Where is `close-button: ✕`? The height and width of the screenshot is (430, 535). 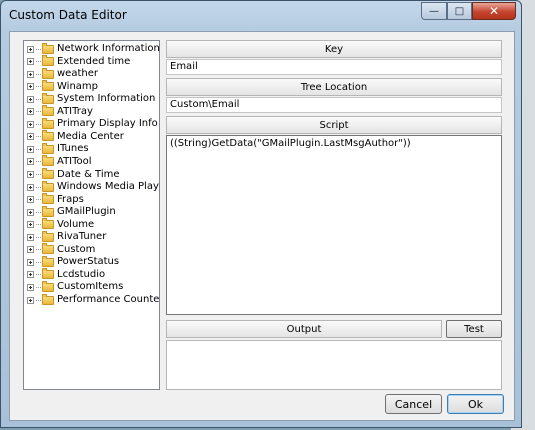
close-button: ✕ is located at coordinates (494, 11).